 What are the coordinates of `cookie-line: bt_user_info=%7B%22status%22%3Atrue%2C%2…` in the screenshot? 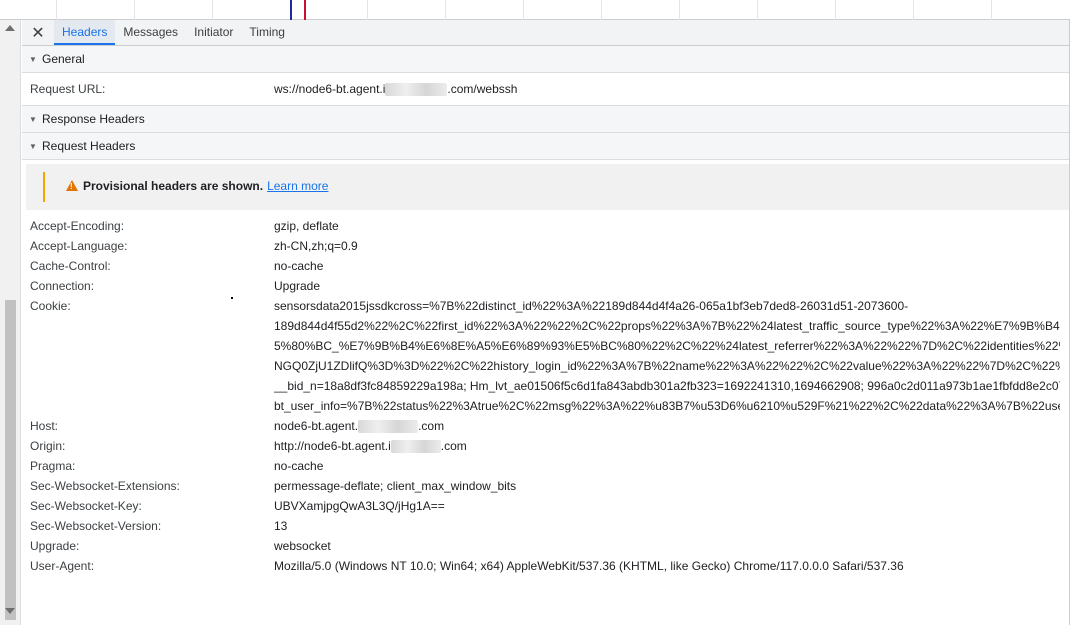 It's located at (667, 406).